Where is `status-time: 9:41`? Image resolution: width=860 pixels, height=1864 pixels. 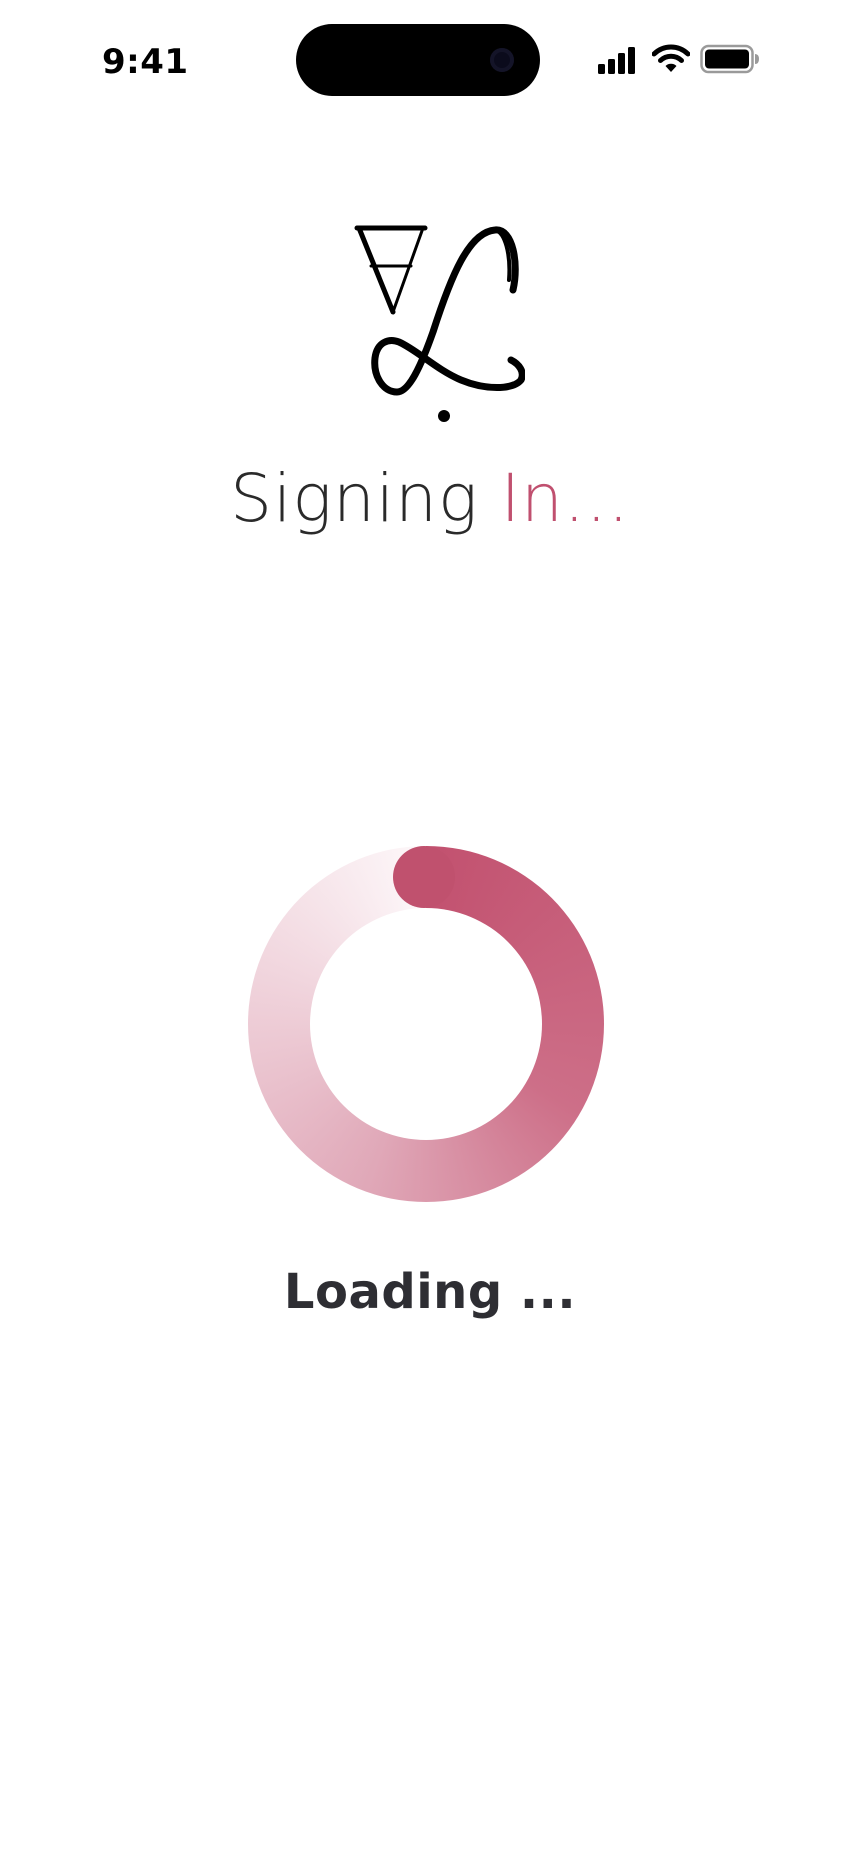 status-time: 9:41 is located at coordinates (145, 62).